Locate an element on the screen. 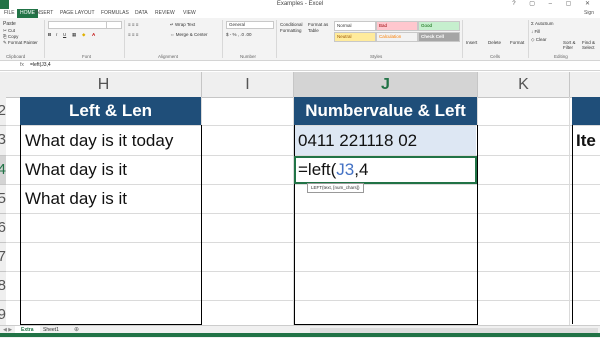 This screenshot has width=600, height=338. row-header-9: 9 is located at coordinates (3, 313).